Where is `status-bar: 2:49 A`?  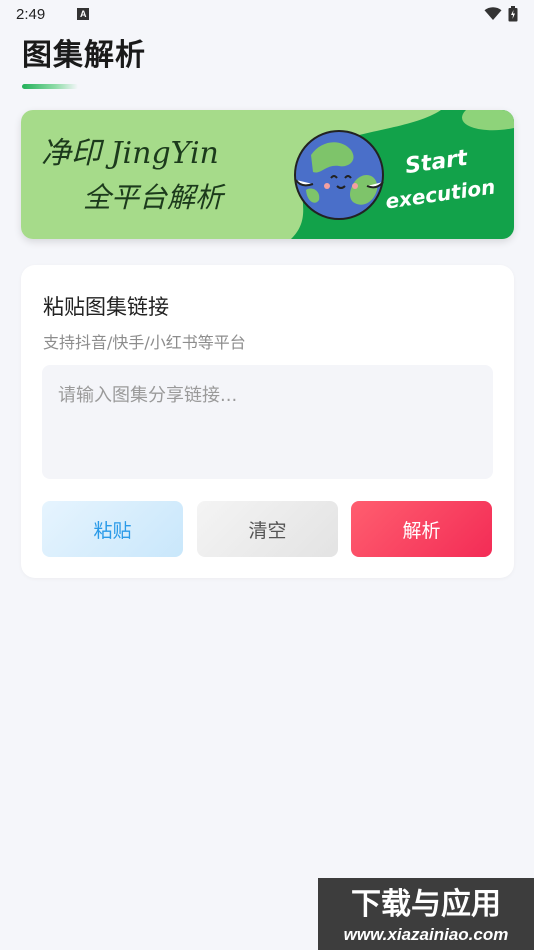 status-bar: 2:49 A is located at coordinates (267, 14).